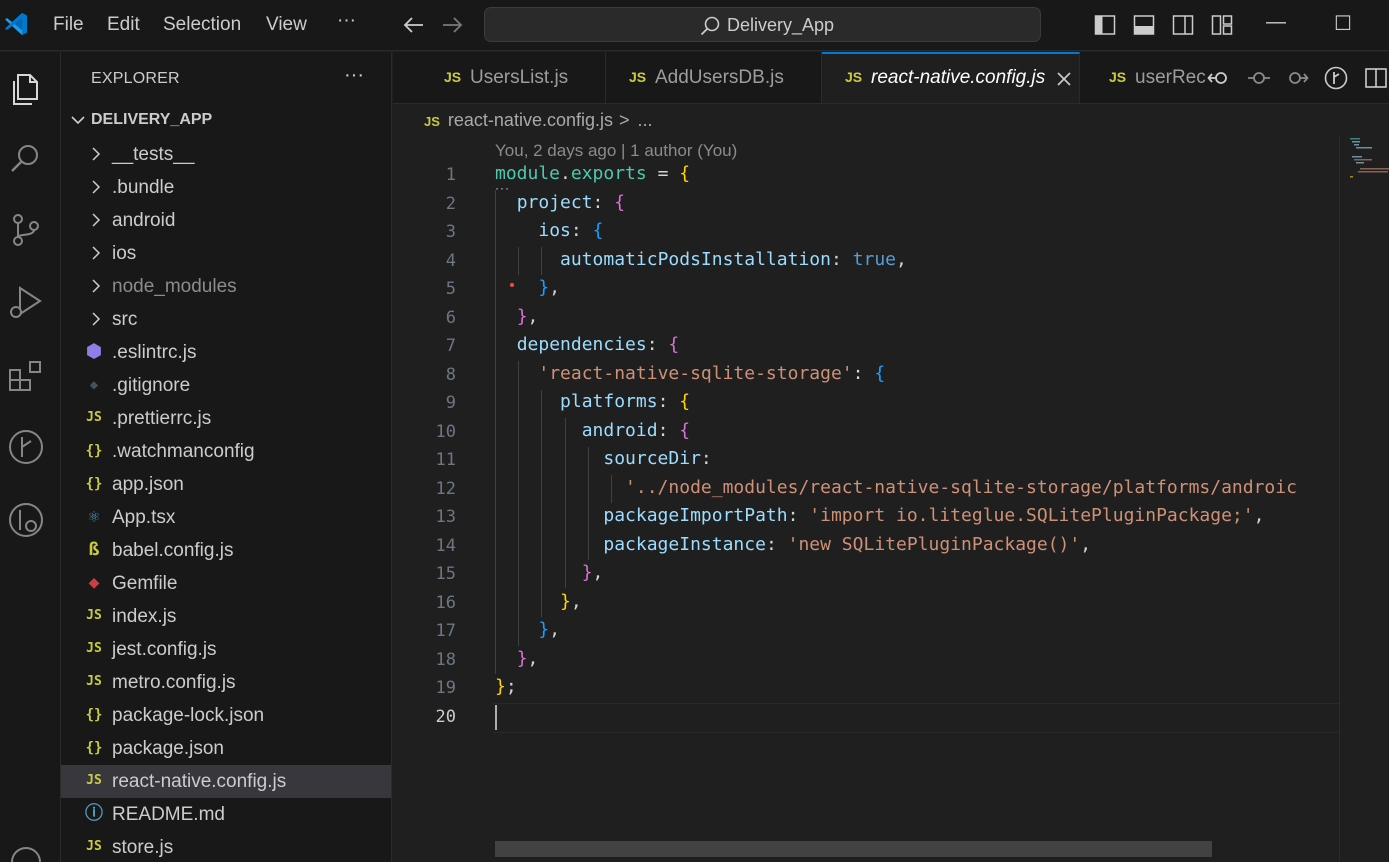  Describe the element at coordinates (26, 230) in the screenshot. I see `source-control-icon` at that location.